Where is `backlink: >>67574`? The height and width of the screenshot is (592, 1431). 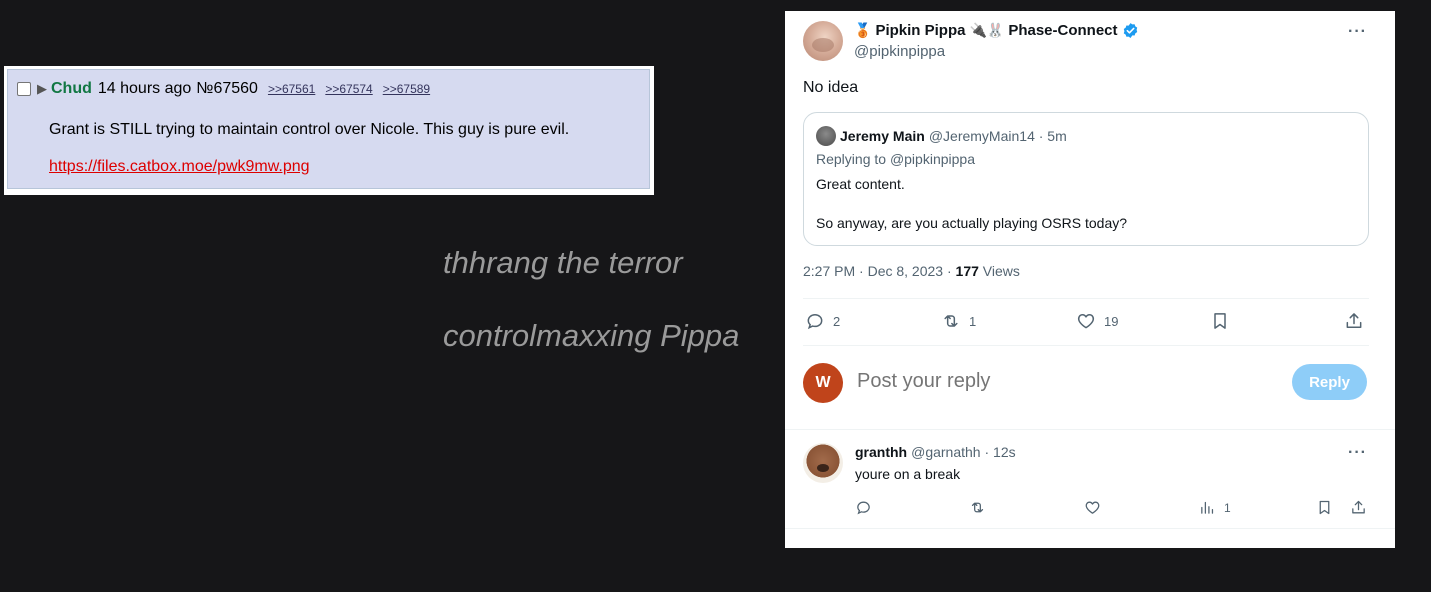
backlink: >>67574 is located at coordinates (348, 89).